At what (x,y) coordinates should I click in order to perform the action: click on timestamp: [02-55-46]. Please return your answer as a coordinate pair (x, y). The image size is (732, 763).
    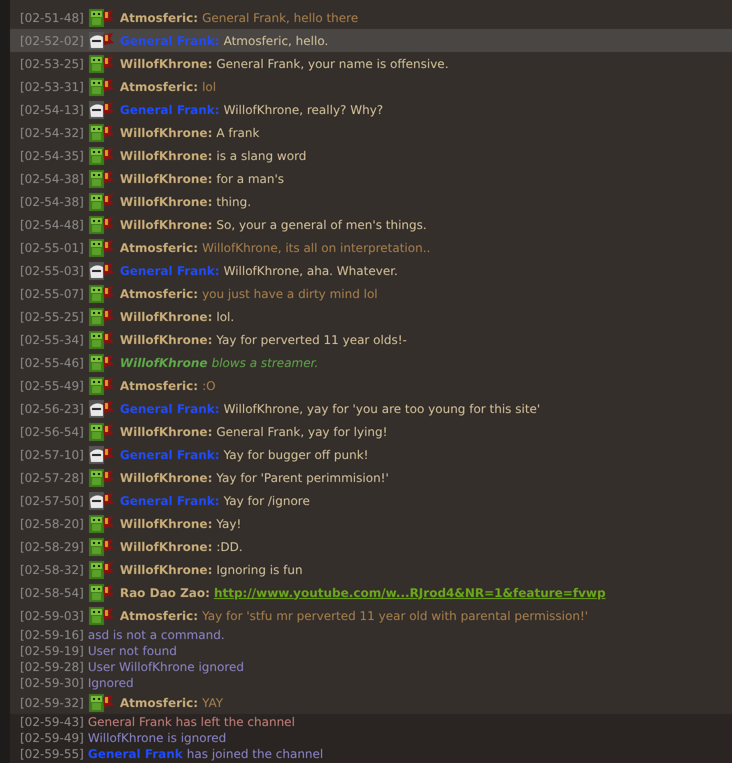
    Looking at the image, I should click on (52, 363).